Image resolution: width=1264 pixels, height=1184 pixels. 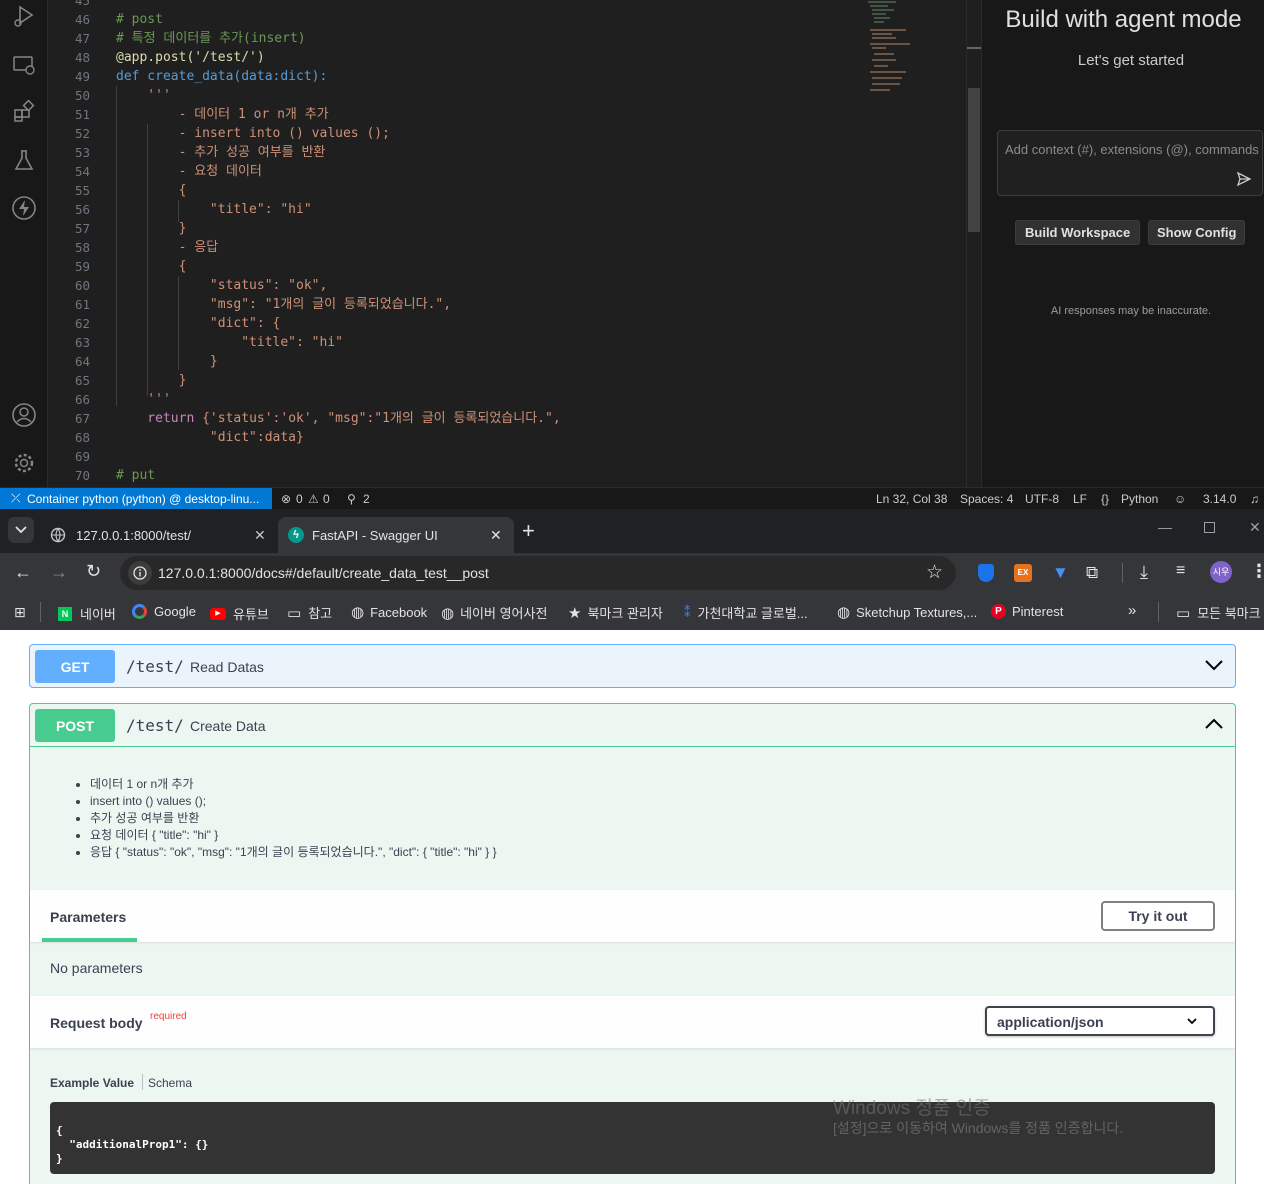 I want to click on lightning-icon, so click(x=24, y=208).